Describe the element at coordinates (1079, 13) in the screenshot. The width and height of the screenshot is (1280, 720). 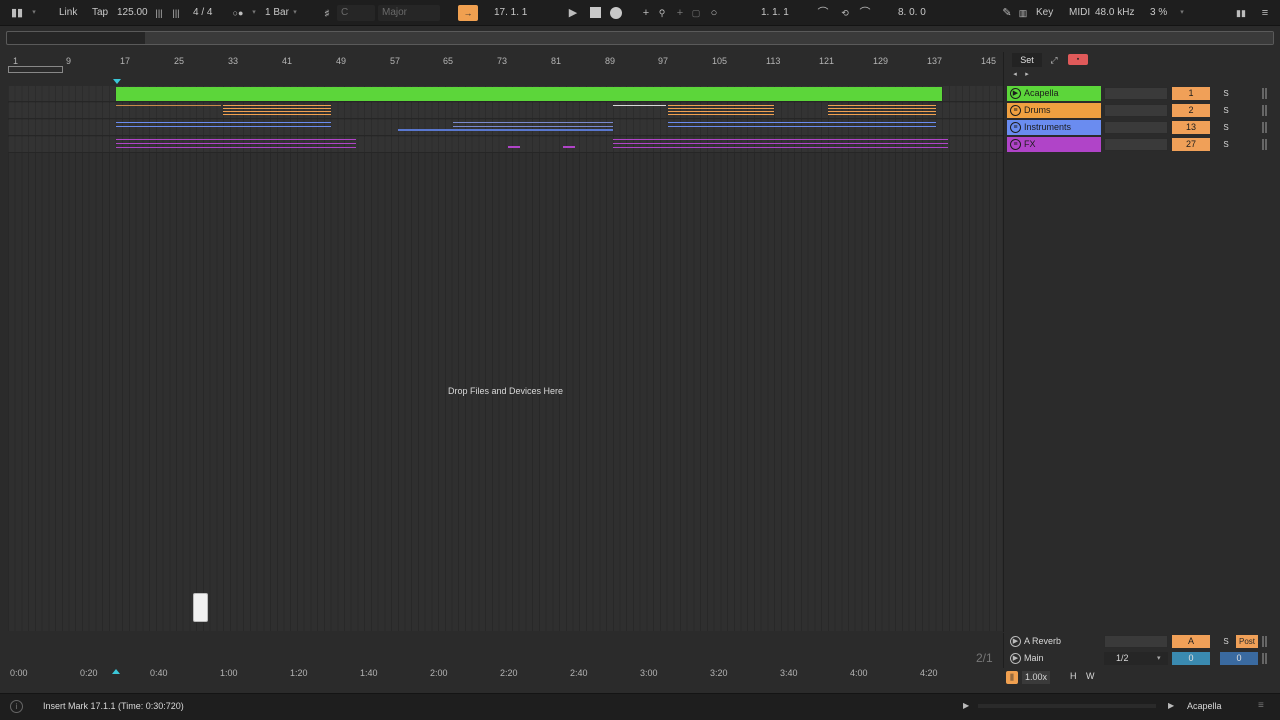
I see `midi-map-button: MIDI` at that location.